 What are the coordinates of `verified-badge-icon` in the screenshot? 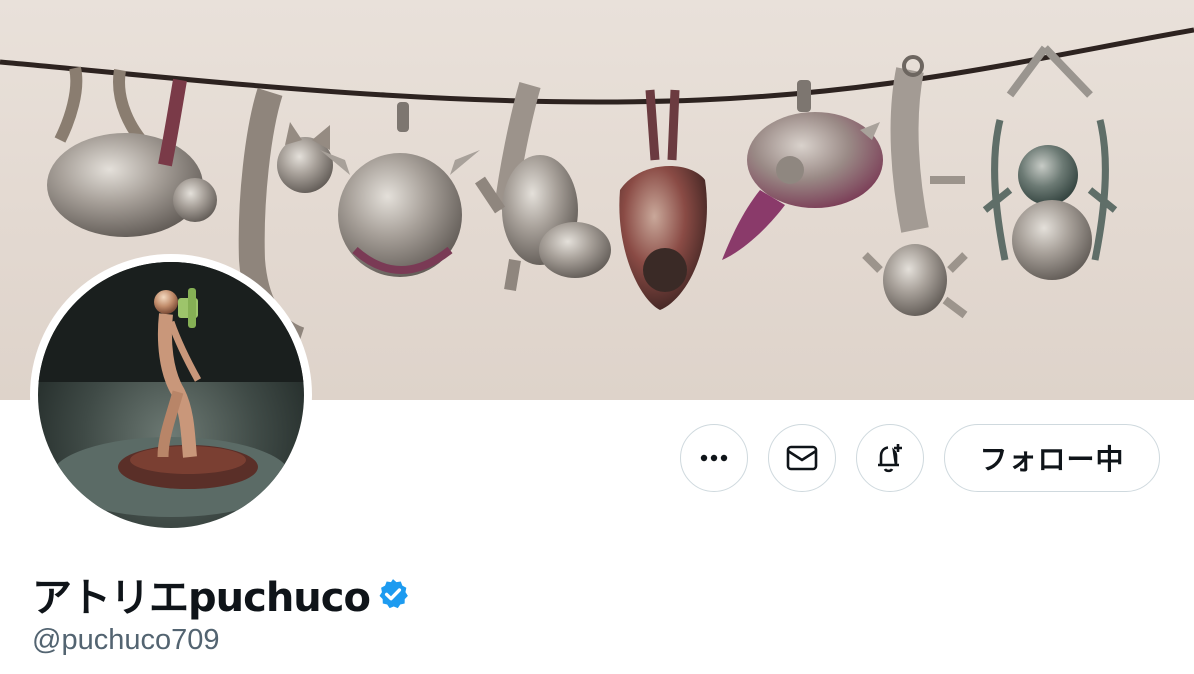 It's located at (393, 594).